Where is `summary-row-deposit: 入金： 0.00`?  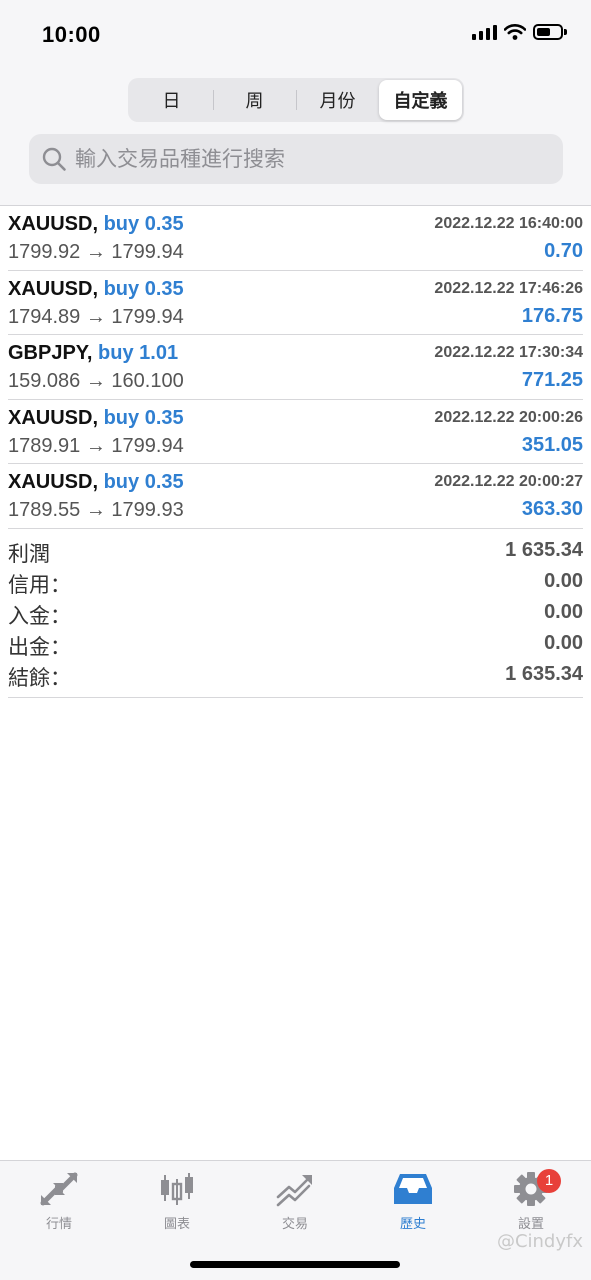 summary-row-deposit: 入金： 0.00 is located at coordinates (295, 613).